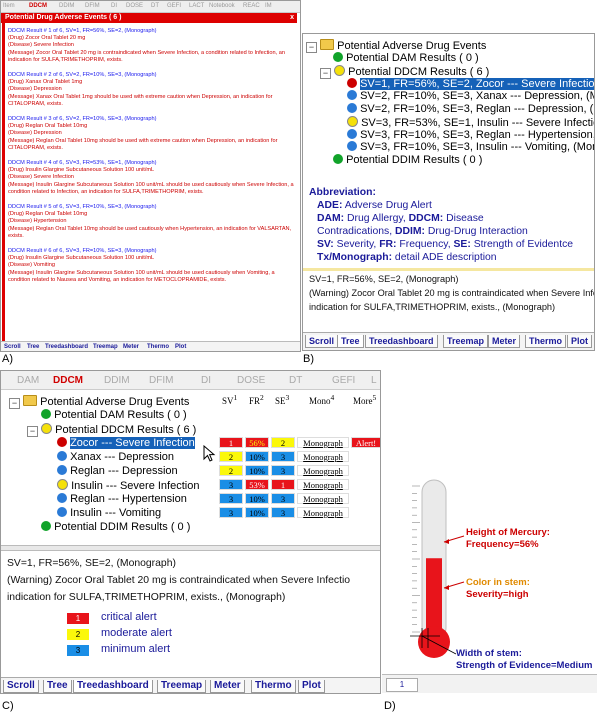 The image size is (597, 716). Describe the element at coordinates (292, 18) in the screenshot. I see `close-icon: x` at that location.